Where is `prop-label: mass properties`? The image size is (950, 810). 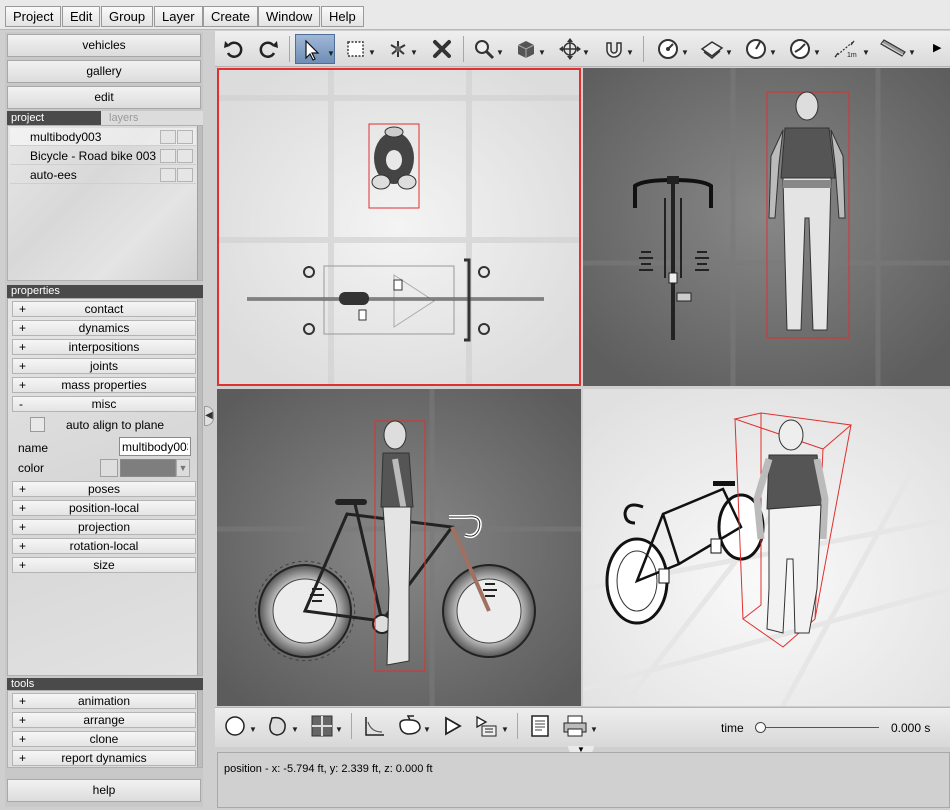 prop-label: mass properties is located at coordinates (104, 385).